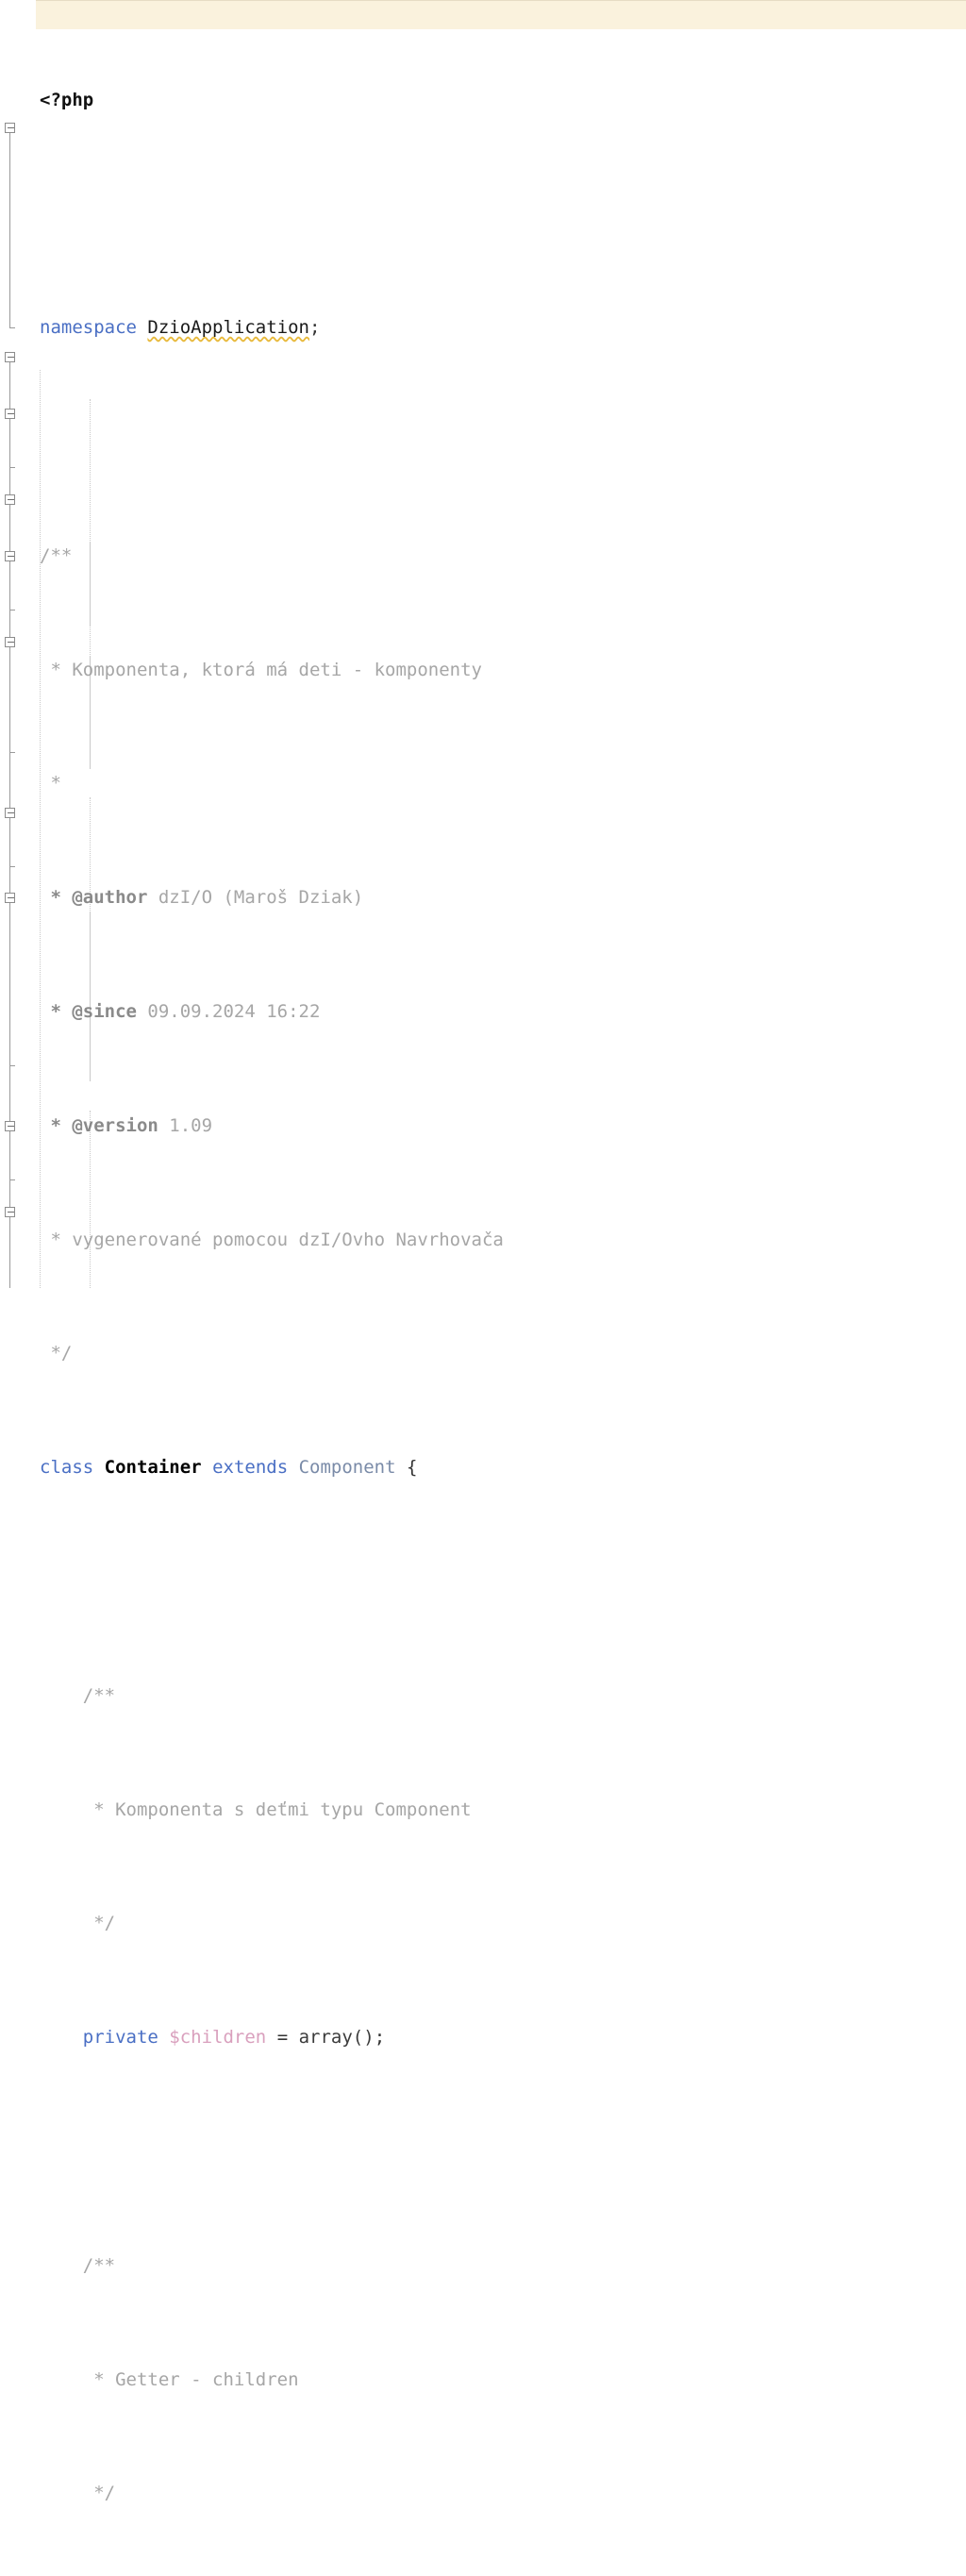  I want to click on code-line: class Container extends Component {, so click(277, 1467).